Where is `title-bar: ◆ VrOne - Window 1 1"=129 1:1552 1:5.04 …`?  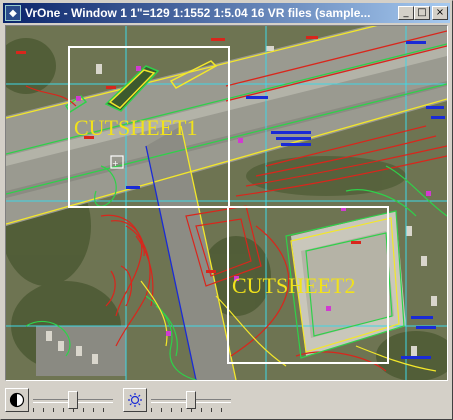
title-bar: ◆ VrOne - Window 1 1"=129 1:1552 1:5.04 … is located at coordinates (226, 13).